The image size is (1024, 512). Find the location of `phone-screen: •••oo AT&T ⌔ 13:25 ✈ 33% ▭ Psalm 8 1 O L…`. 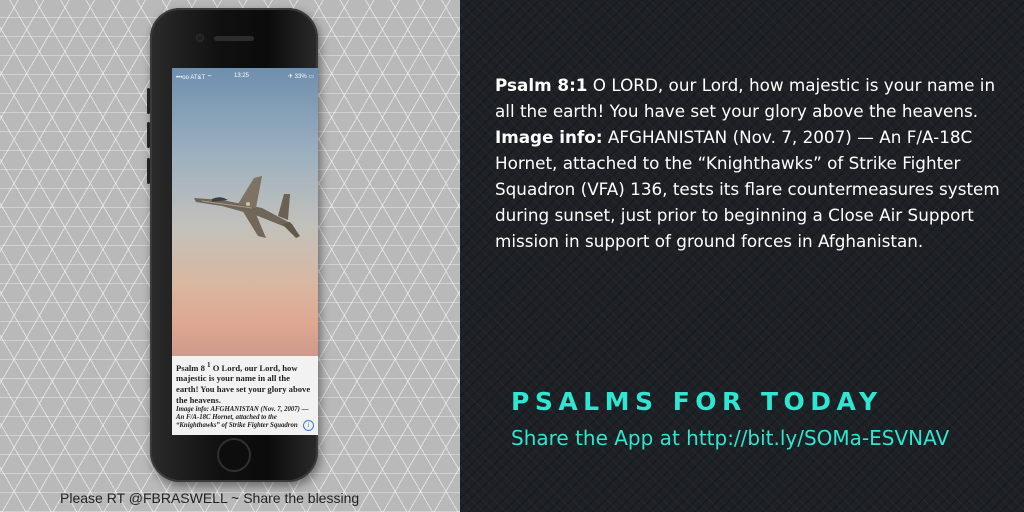

phone-screen: •••oo AT&T ⌔ 13:25 ✈ 33% ▭ Psalm 8 1 O L… is located at coordinates (245, 251).